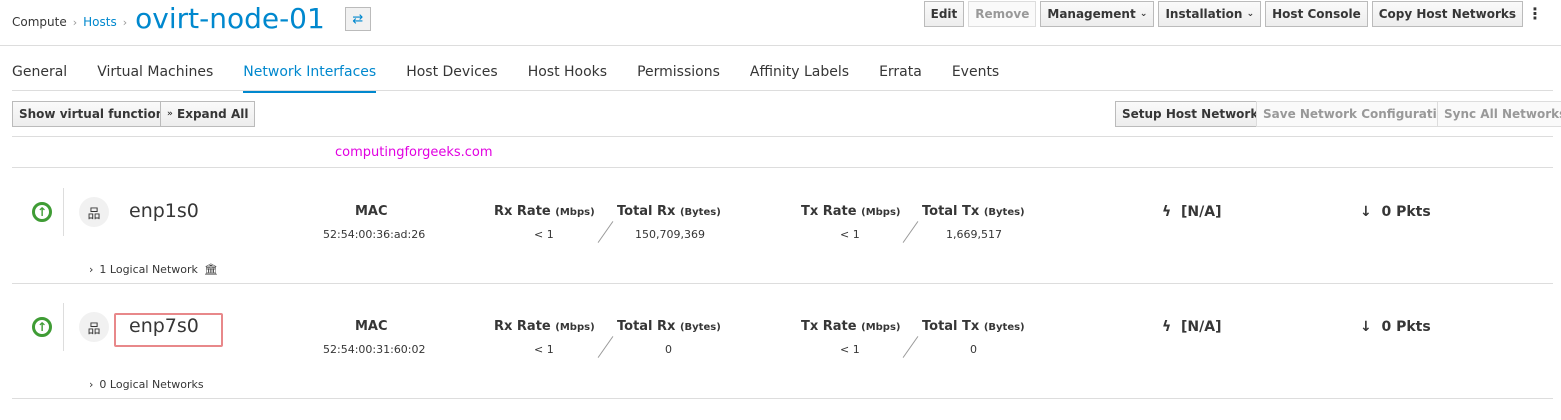 The height and width of the screenshot is (420, 1561). Describe the element at coordinates (973, 349) in the screenshot. I see `total-tx-value: 0` at that location.